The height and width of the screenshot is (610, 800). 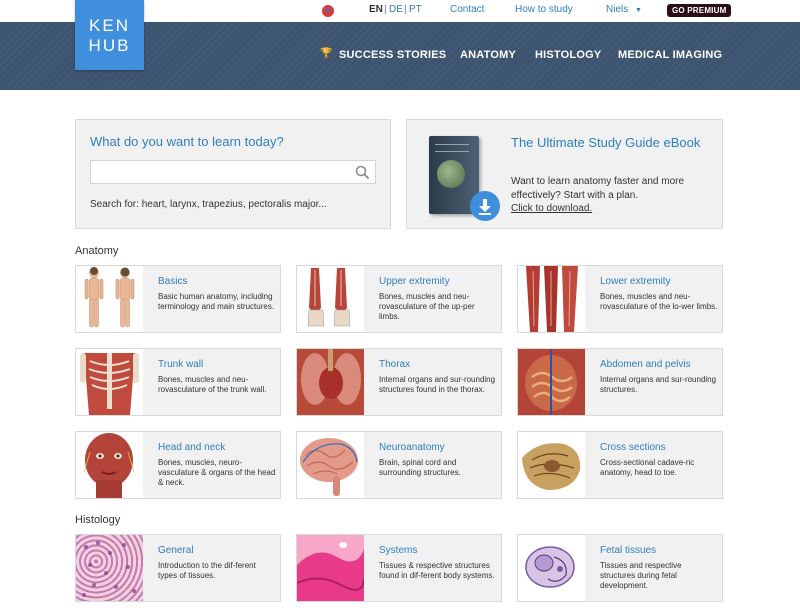 I want to click on card-title: Fetal tissues, so click(x=628, y=550).